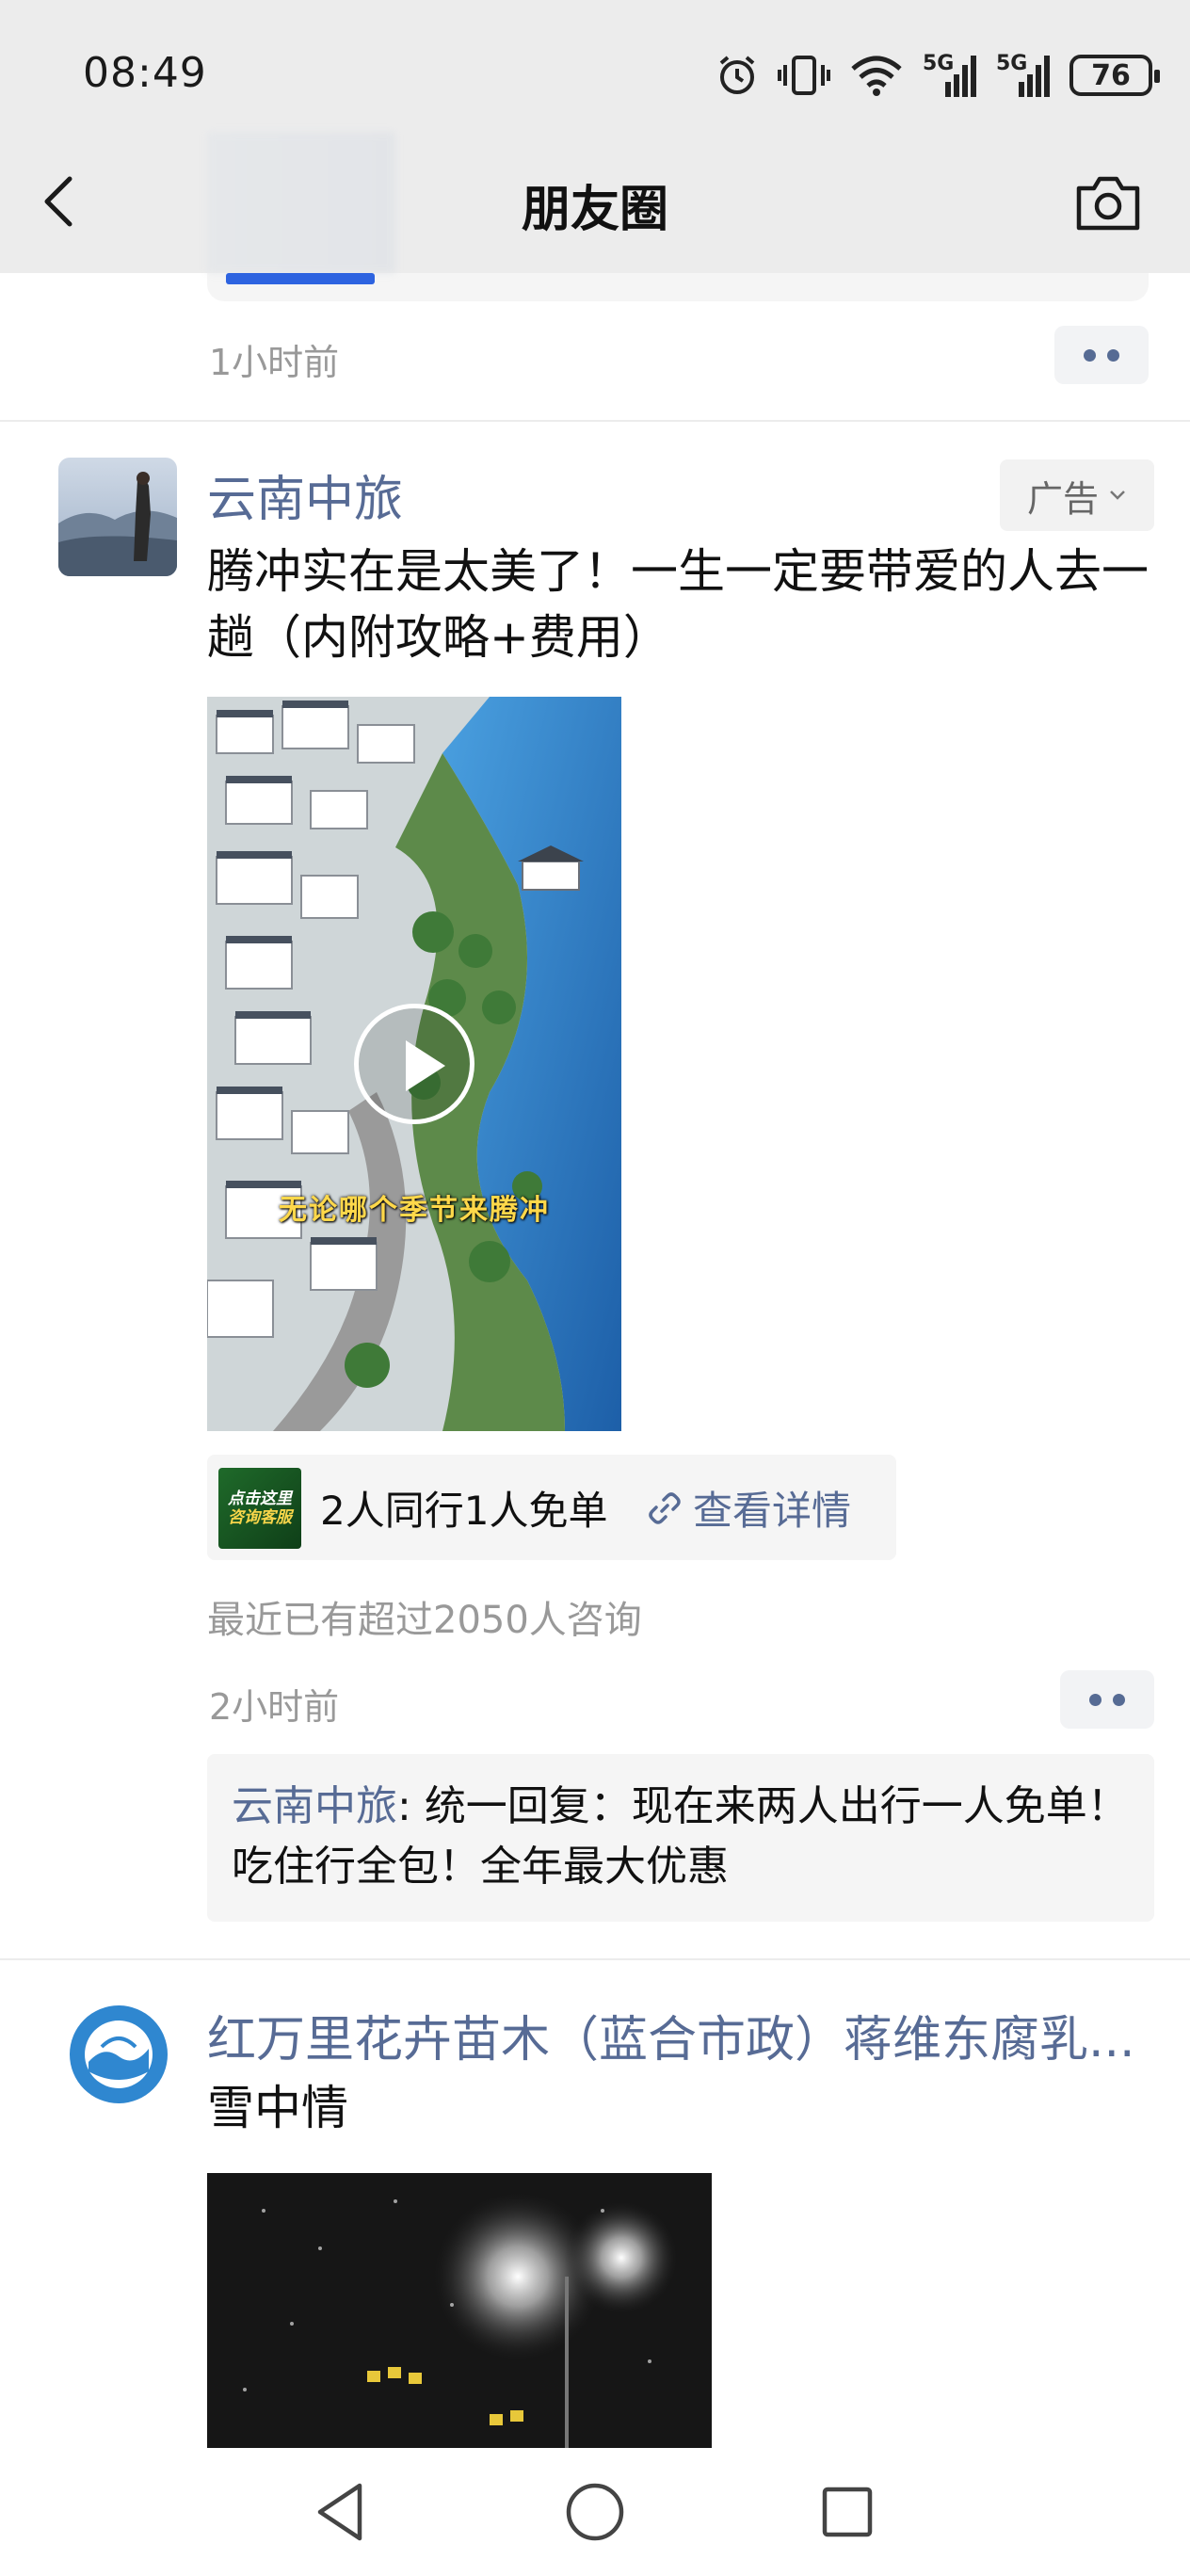 The width and height of the screenshot is (1190, 2576). I want to click on alarm-icon, so click(737, 75).